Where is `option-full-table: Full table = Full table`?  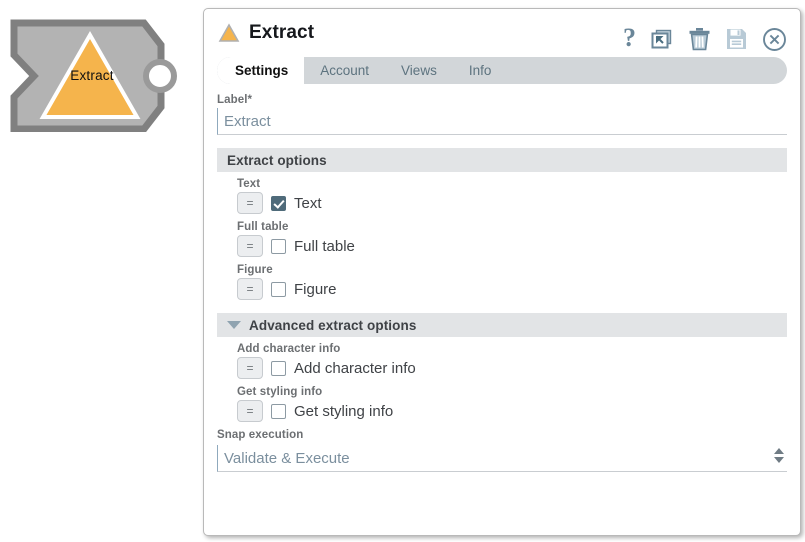 option-full-table: Full table = Full table is located at coordinates (512, 239).